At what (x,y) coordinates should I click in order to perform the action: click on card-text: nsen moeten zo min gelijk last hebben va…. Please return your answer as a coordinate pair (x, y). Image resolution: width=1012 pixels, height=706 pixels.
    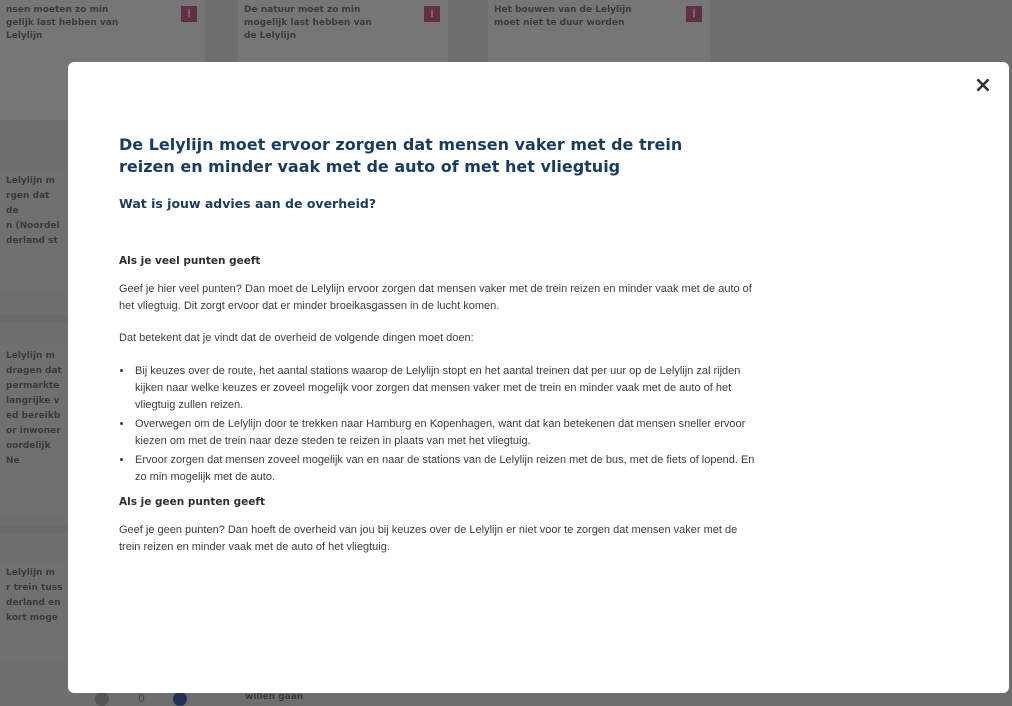
    Looking at the image, I should click on (62, 23).